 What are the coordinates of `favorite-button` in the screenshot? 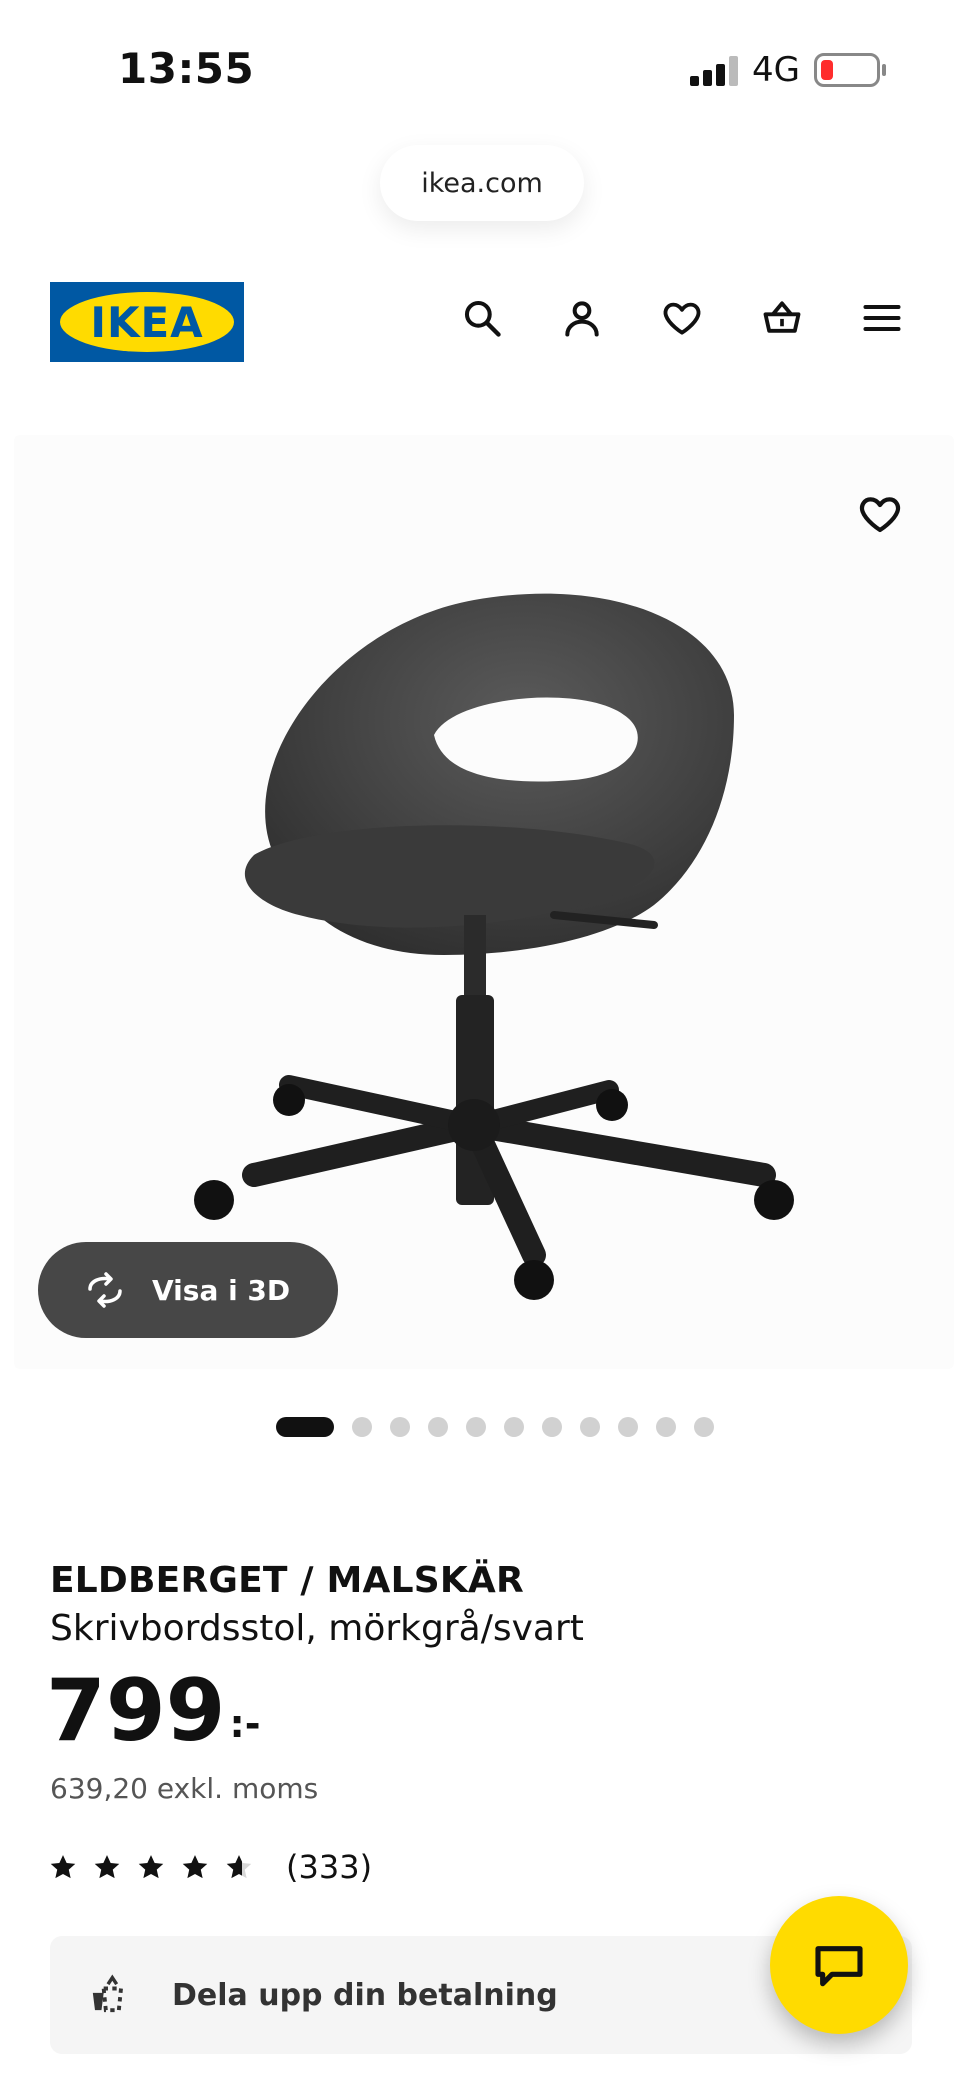 It's located at (880, 514).